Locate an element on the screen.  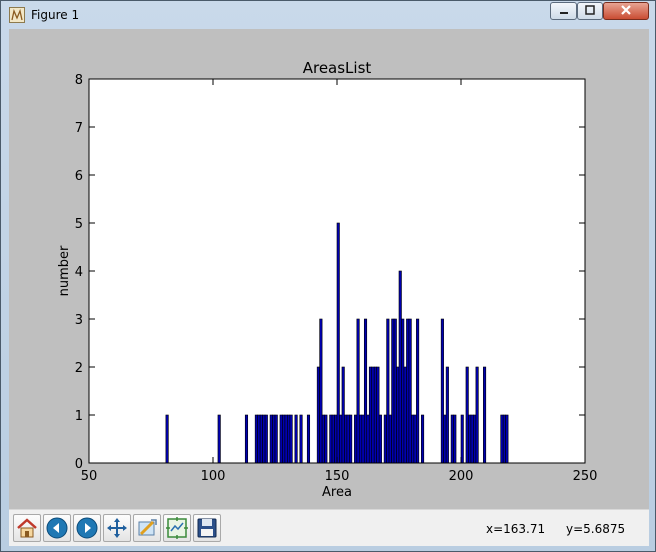
x-tick-label: 150 is located at coordinates (337, 476).